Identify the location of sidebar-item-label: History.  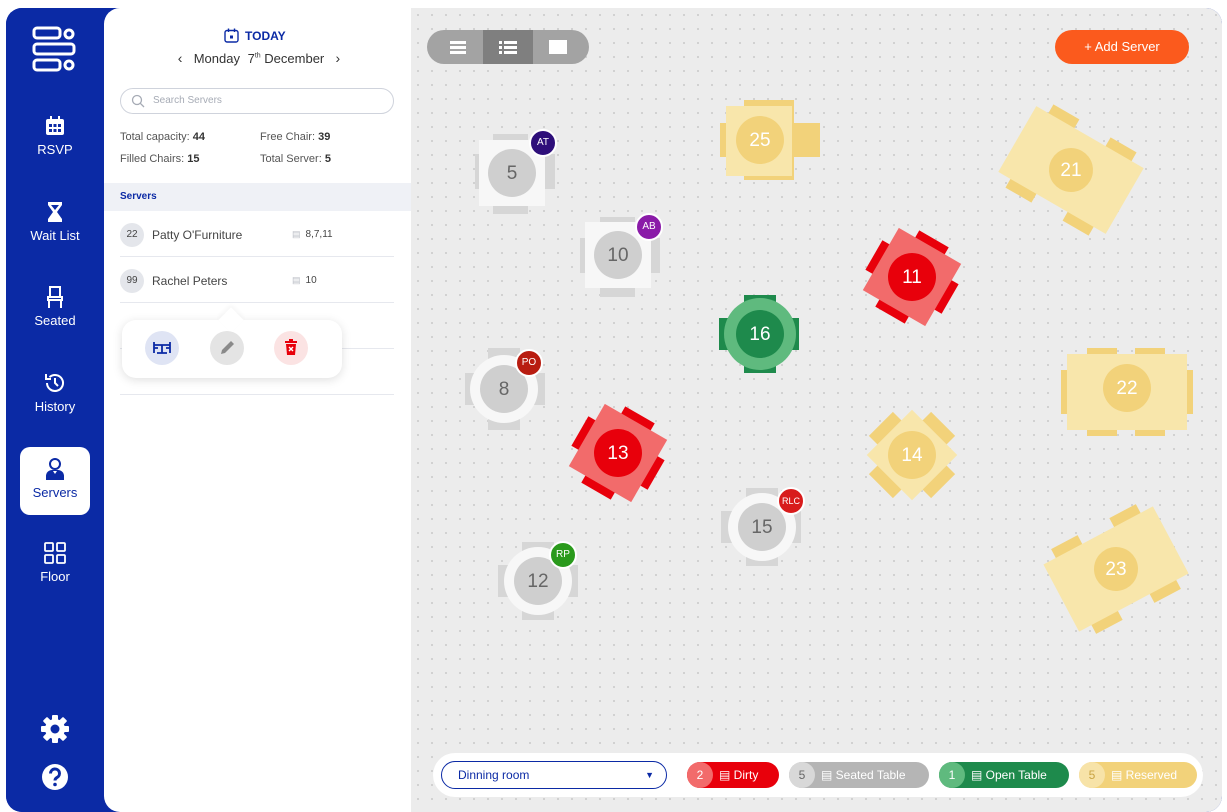
(55, 406).